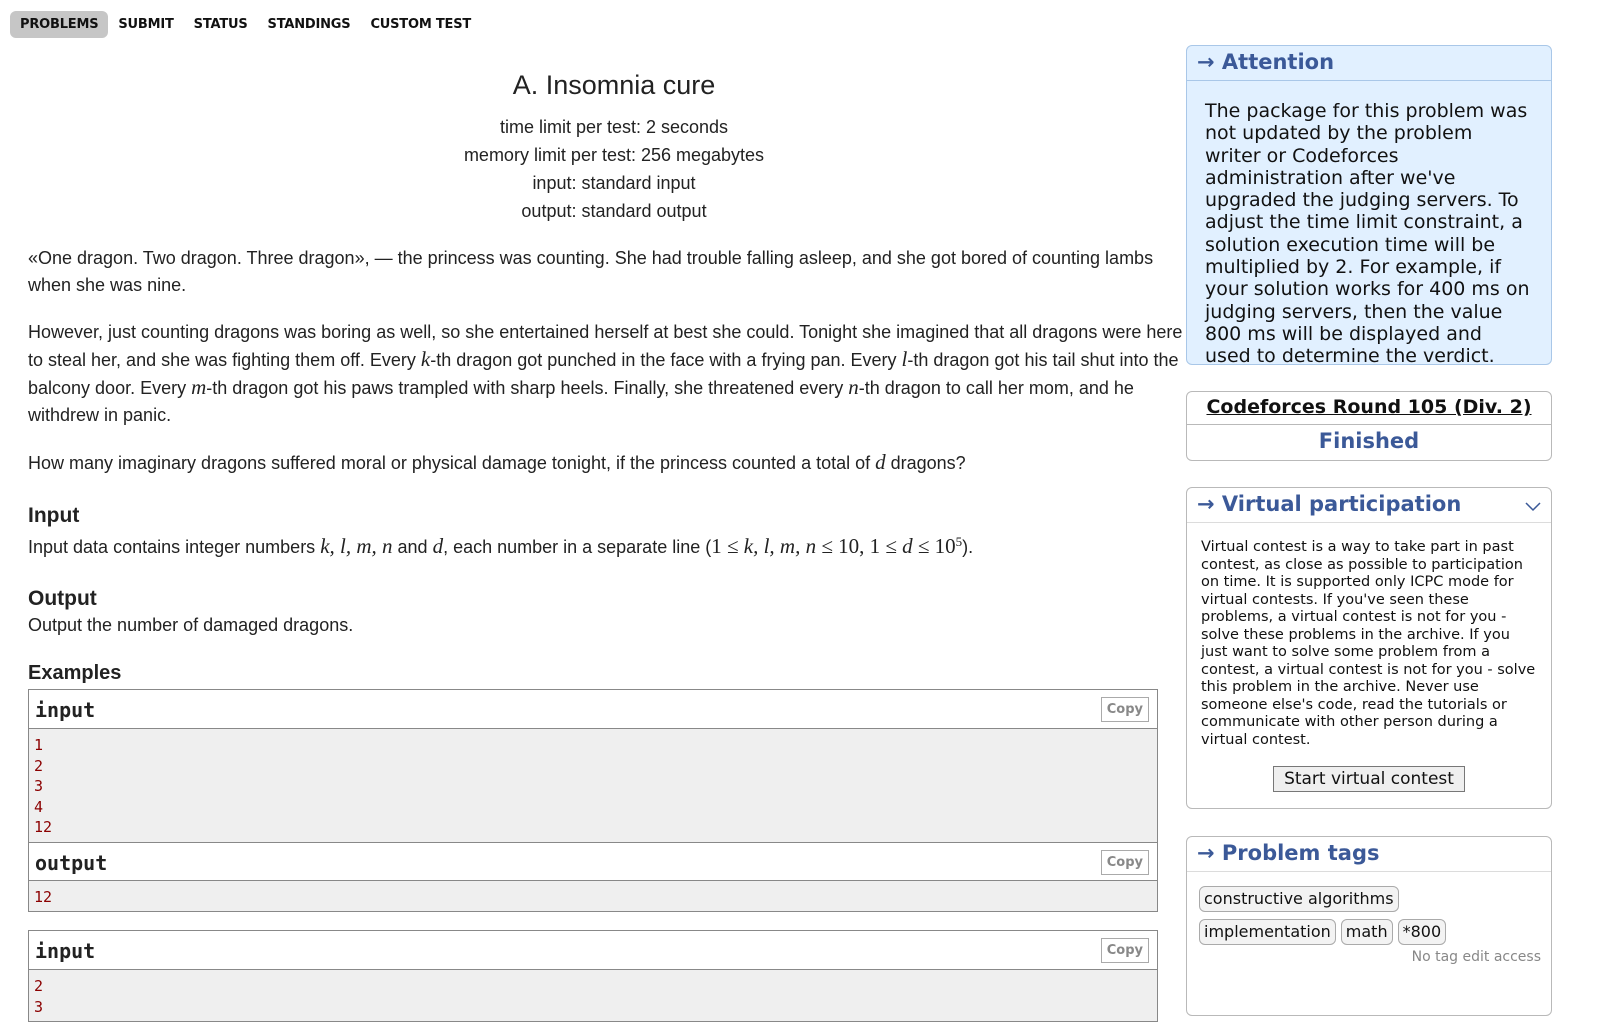 Image resolution: width=1619 pixels, height=1022 pixels. I want to click on tag-math: math, so click(1366, 932).